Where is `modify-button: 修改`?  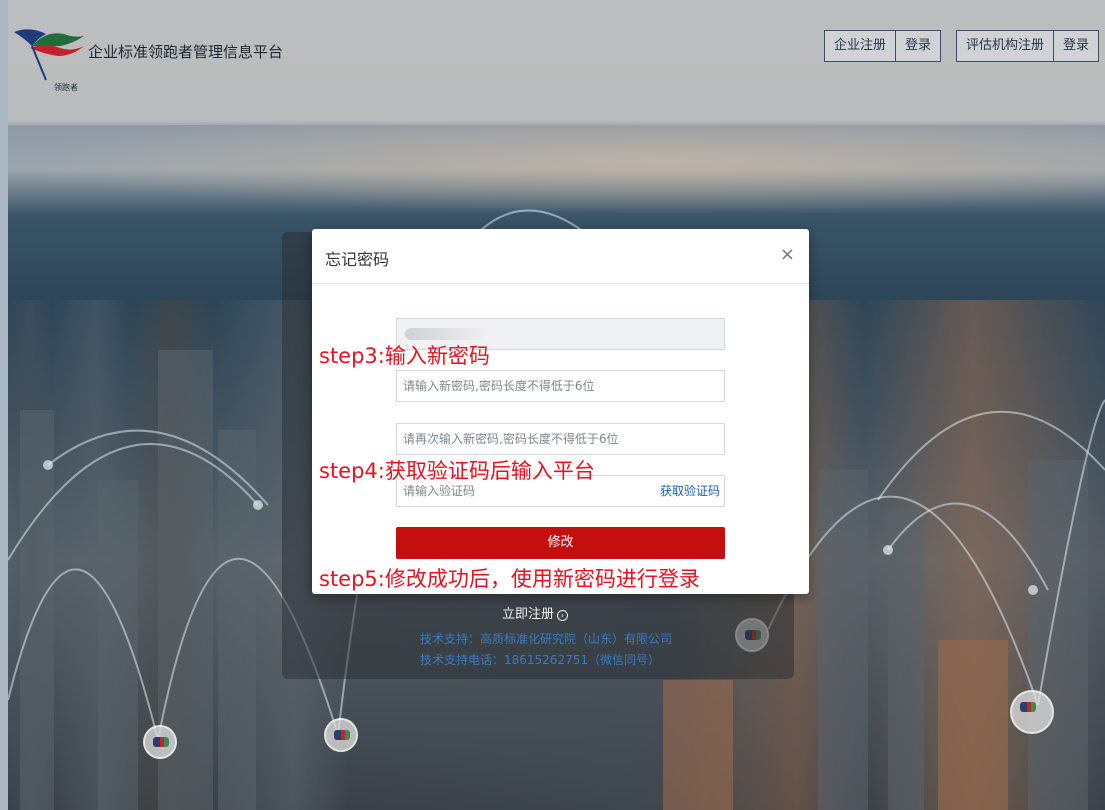 modify-button: 修改 is located at coordinates (560, 543).